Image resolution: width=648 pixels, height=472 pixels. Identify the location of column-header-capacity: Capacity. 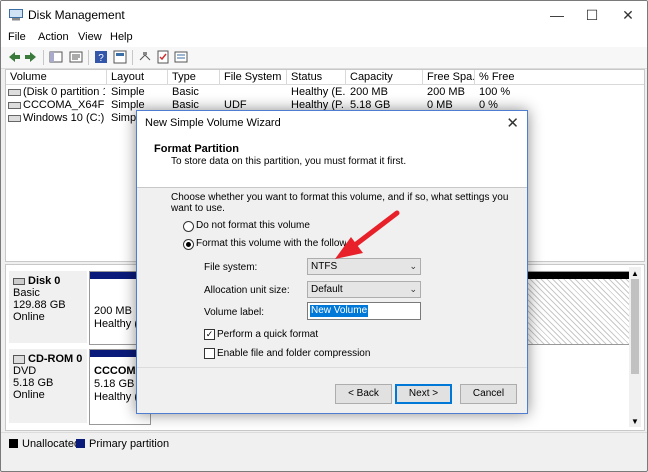
(384, 77).